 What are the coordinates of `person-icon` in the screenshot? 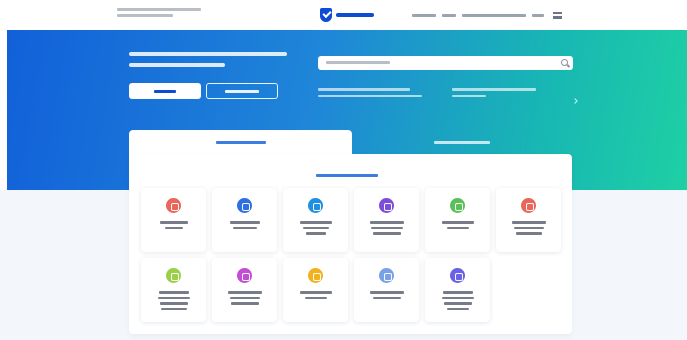 It's located at (244, 205).